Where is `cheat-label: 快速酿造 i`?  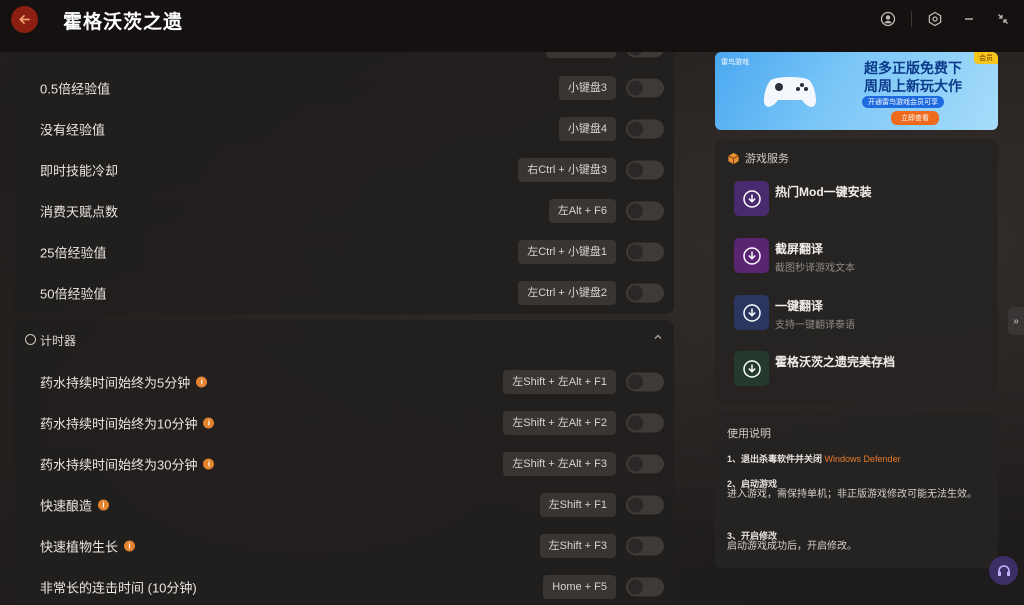 cheat-label: 快速酿造 i is located at coordinates (75, 504).